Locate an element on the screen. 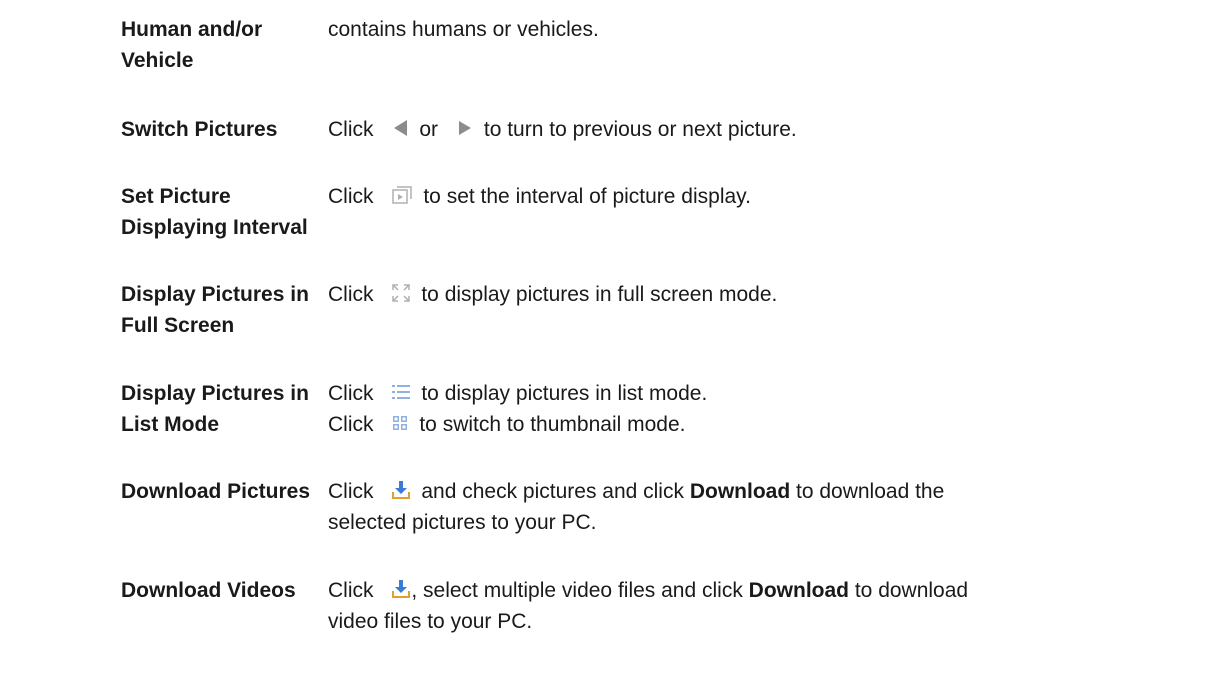  description-text: to download the is located at coordinates (870, 491).